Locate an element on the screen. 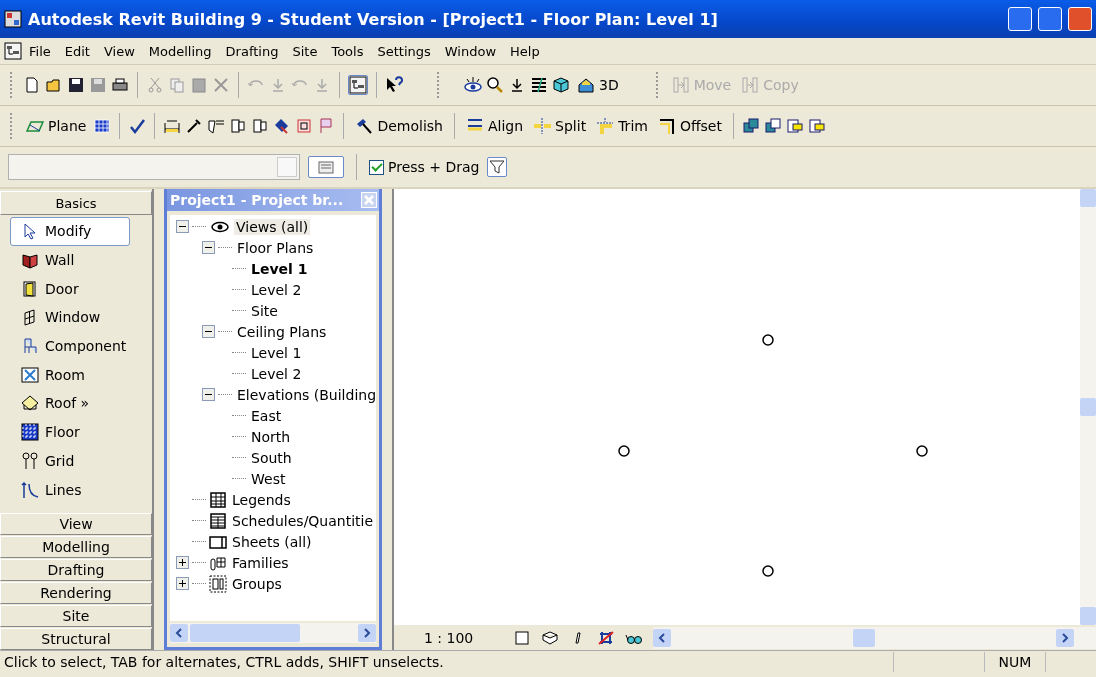 This screenshot has height=677, width=1096. design-tool: Modify is located at coordinates (70, 231).